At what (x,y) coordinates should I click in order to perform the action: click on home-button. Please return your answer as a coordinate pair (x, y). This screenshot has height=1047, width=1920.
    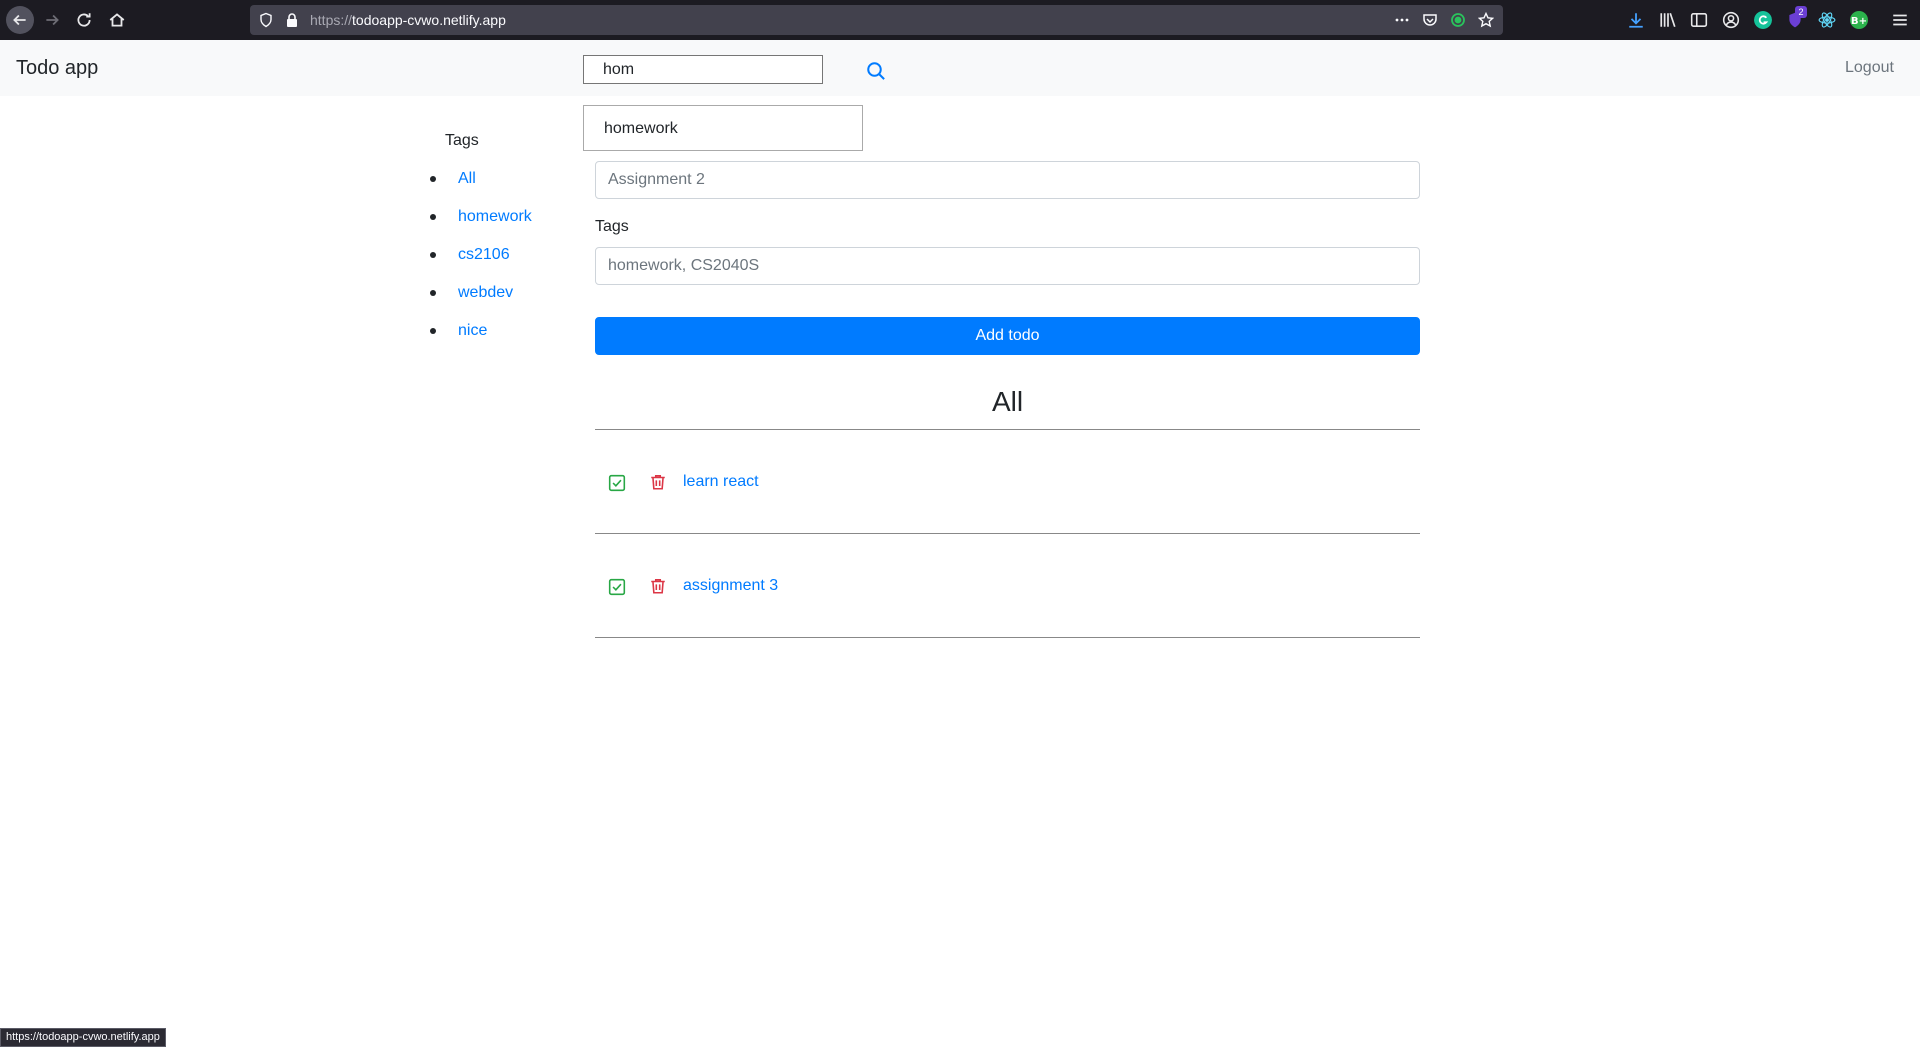
    Looking at the image, I should click on (117, 20).